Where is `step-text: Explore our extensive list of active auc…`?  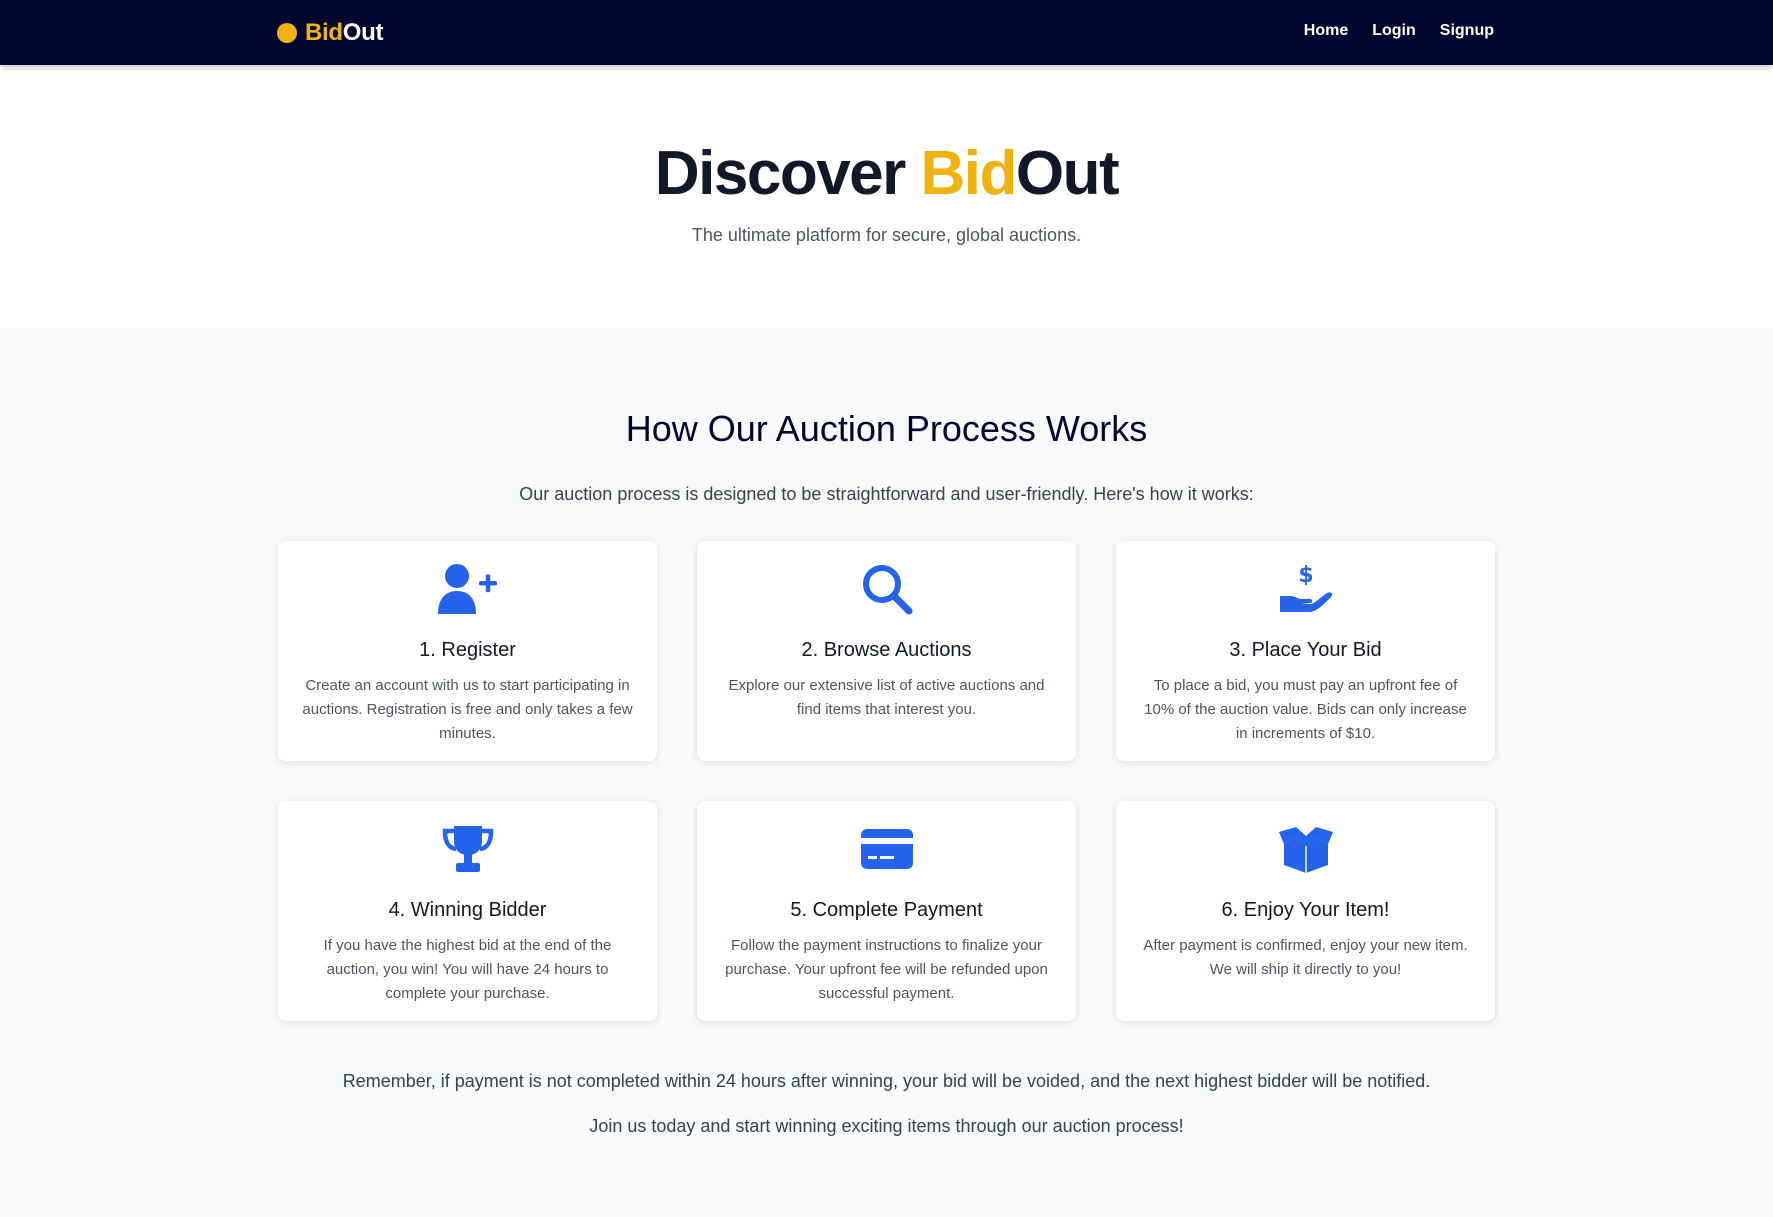
step-text: Explore our extensive list of active auc… is located at coordinates (886, 697).